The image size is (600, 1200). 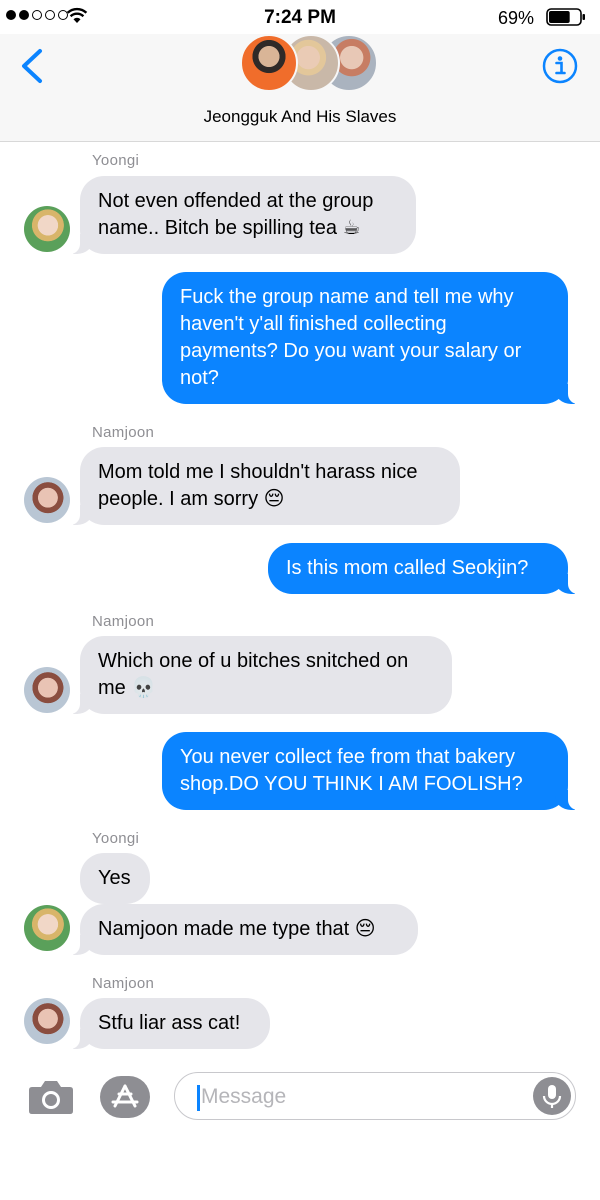 What do you see at coordinates (198, 1098) in the screenshot?
I see `text-caret` at bounding box center [198, 1098].